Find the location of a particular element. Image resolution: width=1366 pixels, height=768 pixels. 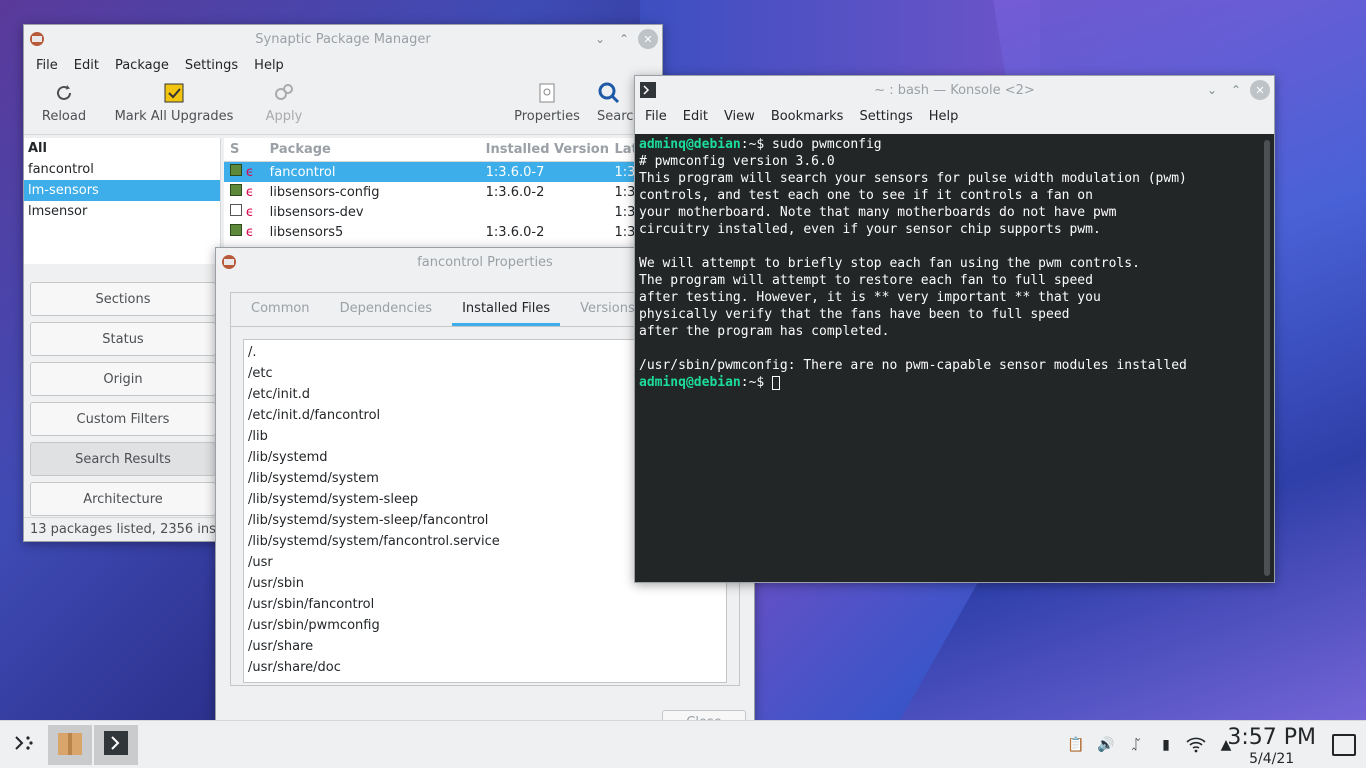

mark-all-upgrades-button: Mark All Upgrades is located at coordinates (174, 106).